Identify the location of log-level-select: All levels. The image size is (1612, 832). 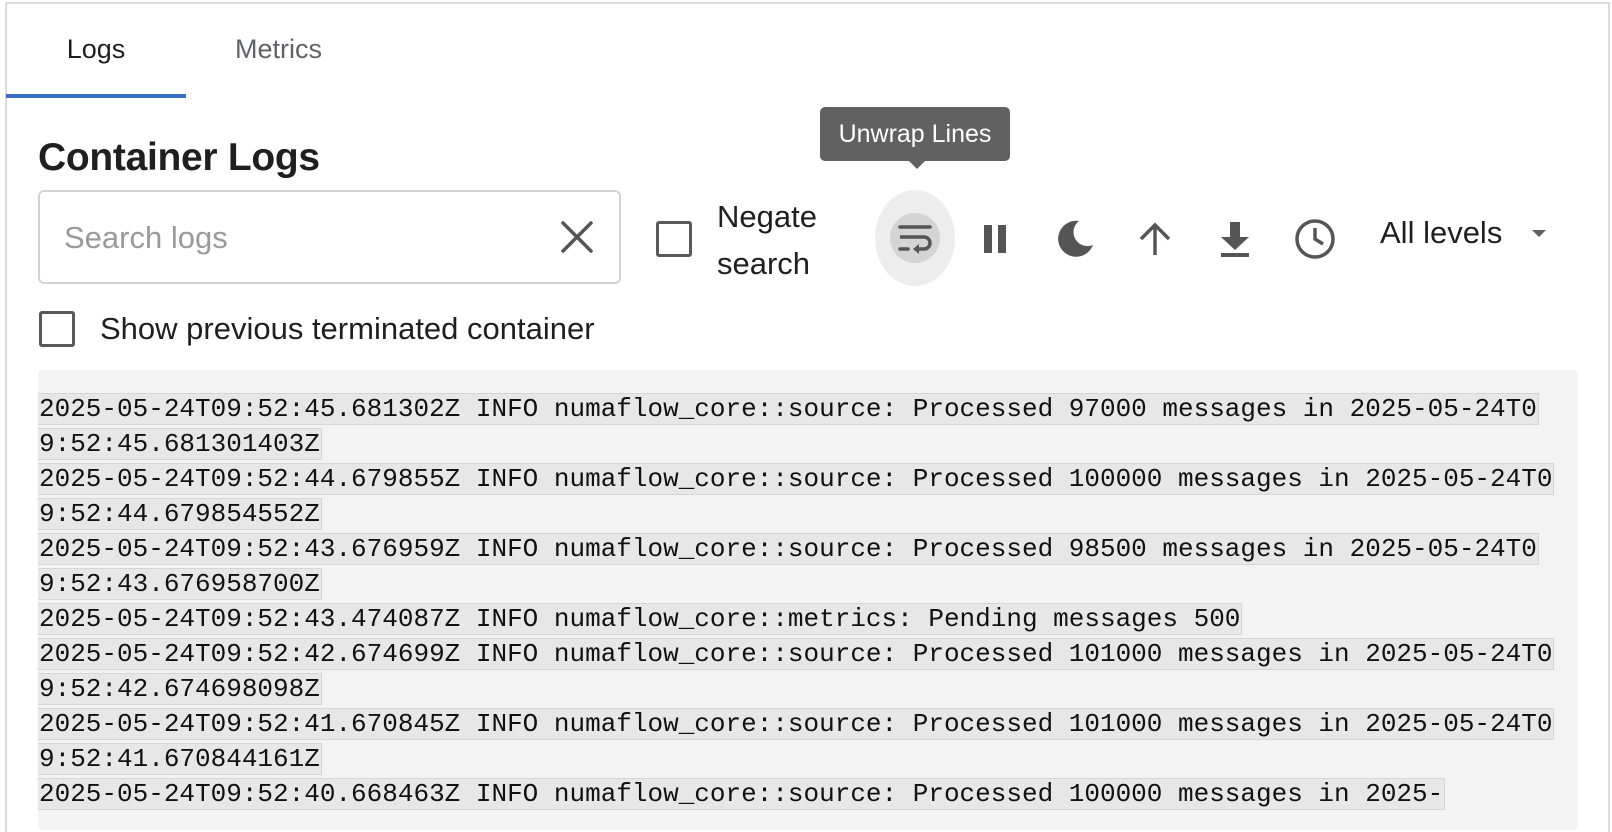
(1463, 233).